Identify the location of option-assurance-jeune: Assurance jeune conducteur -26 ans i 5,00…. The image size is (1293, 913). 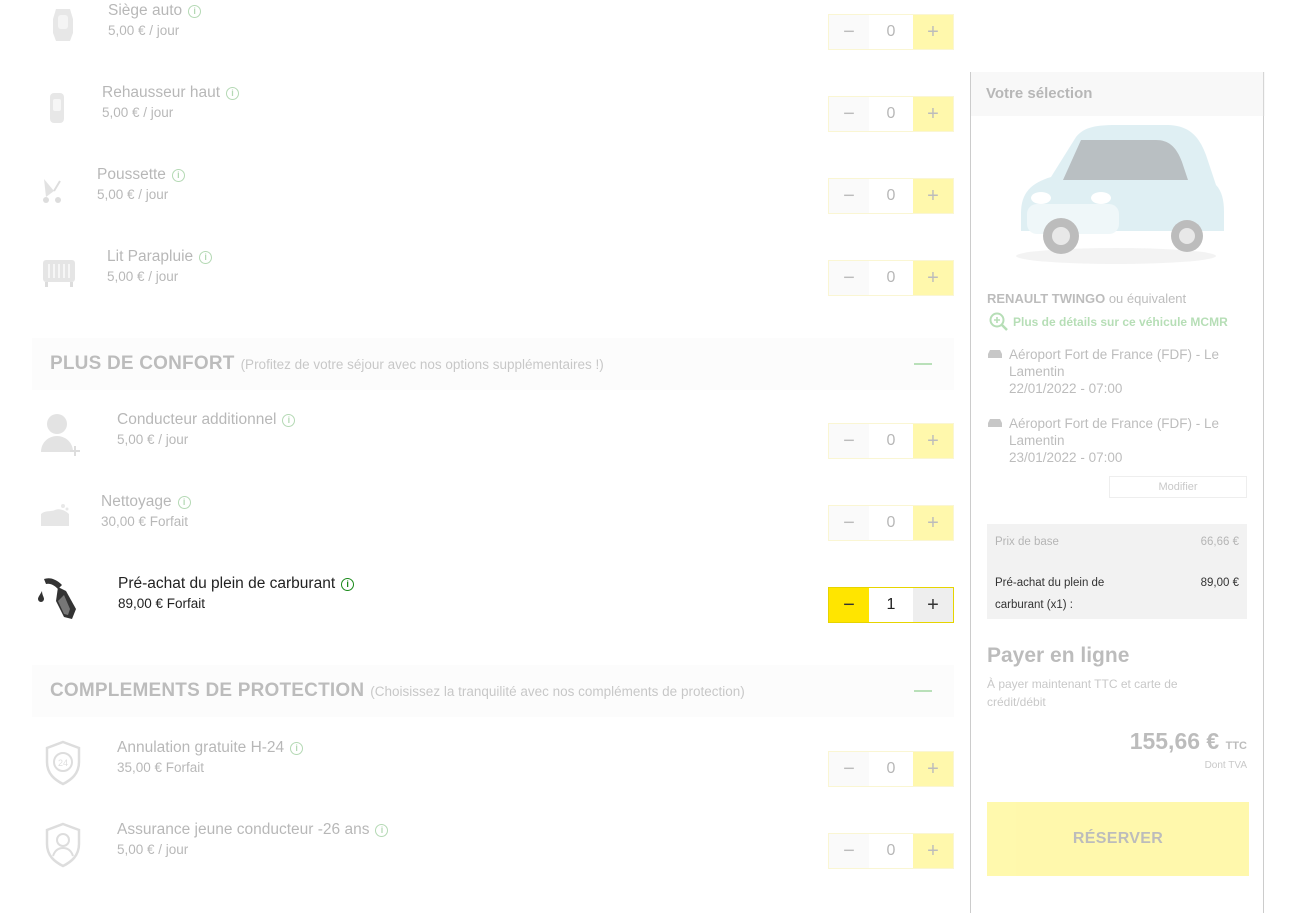
(493, 851).